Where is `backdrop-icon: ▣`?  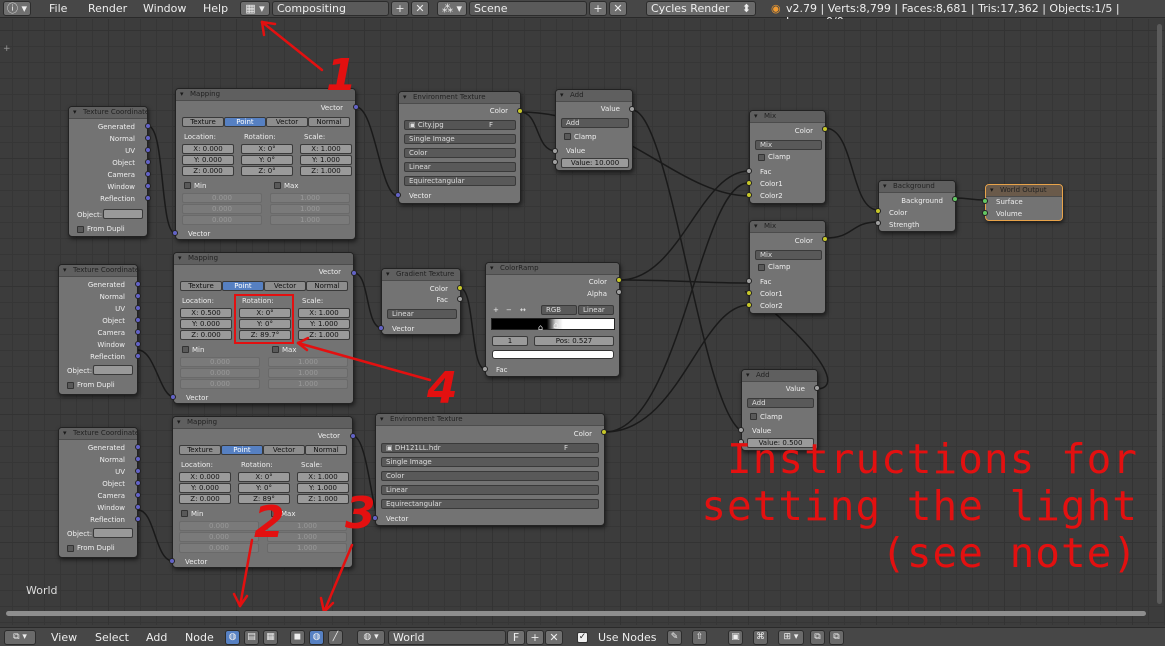
backdrop-icon: ▣ is located at coordinates (735, 637).